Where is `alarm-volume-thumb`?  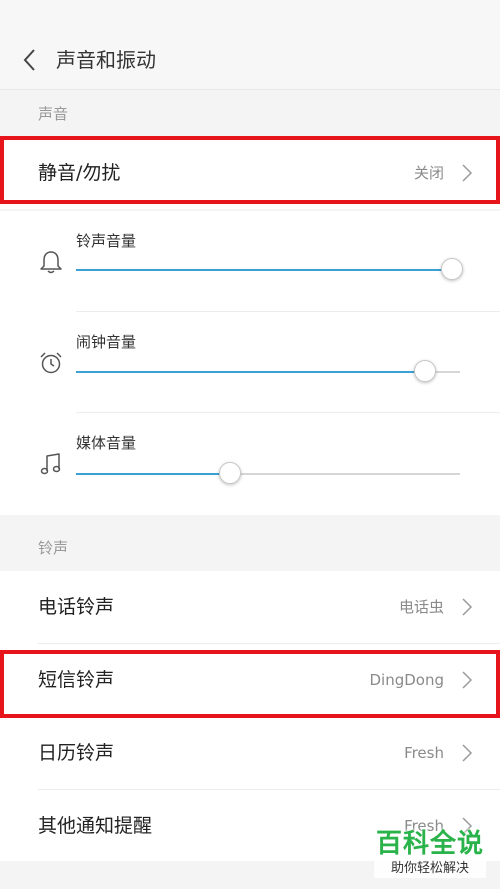
alarm-volume-thumb is located at coordinates (425, 371).